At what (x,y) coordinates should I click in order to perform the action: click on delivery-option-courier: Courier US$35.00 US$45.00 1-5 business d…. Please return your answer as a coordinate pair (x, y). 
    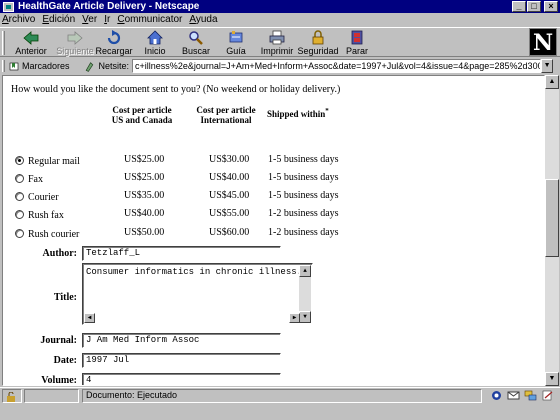
    Looking at the image, I should click on (215, 198).